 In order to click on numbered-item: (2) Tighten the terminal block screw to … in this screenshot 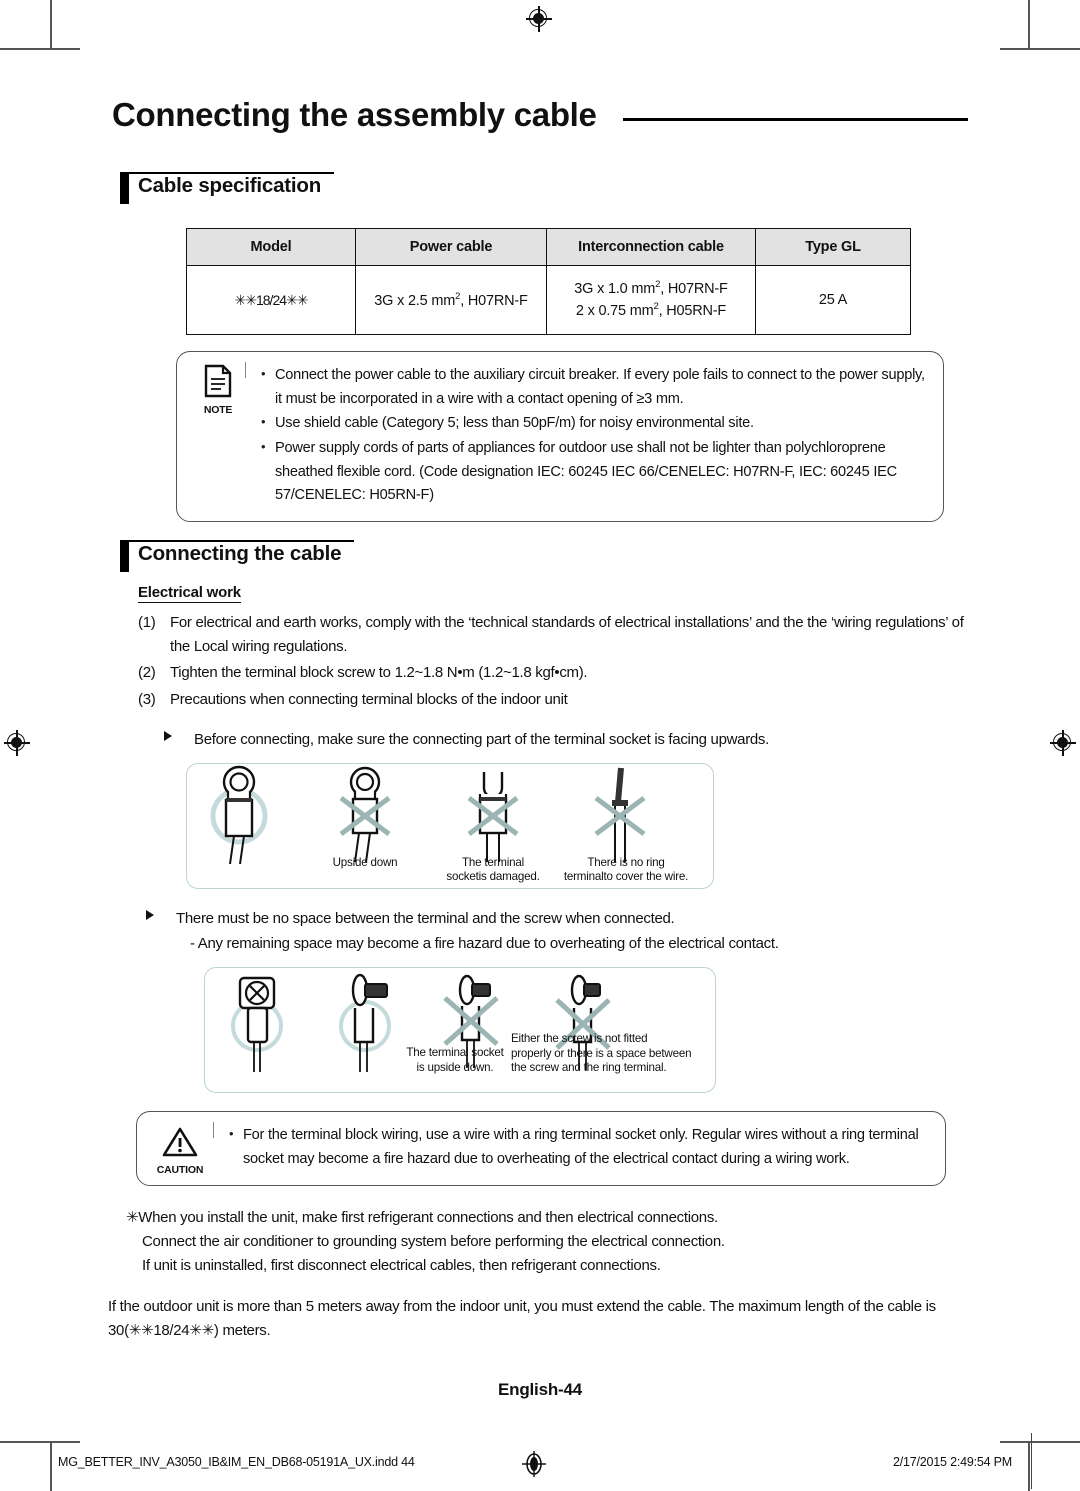, I will do `click(553, 673)`.